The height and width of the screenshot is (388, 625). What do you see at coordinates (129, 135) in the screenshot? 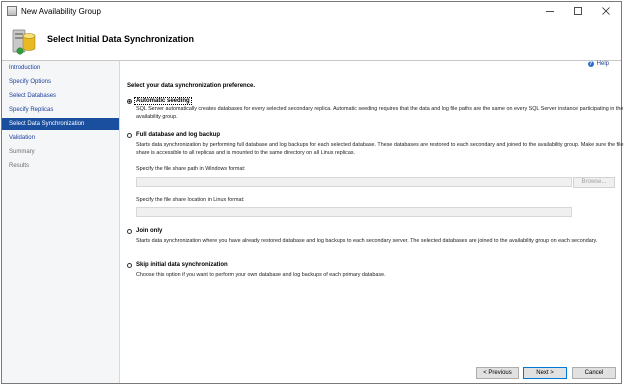
I see `full-backup-radio` at bounding box center [129, 135].